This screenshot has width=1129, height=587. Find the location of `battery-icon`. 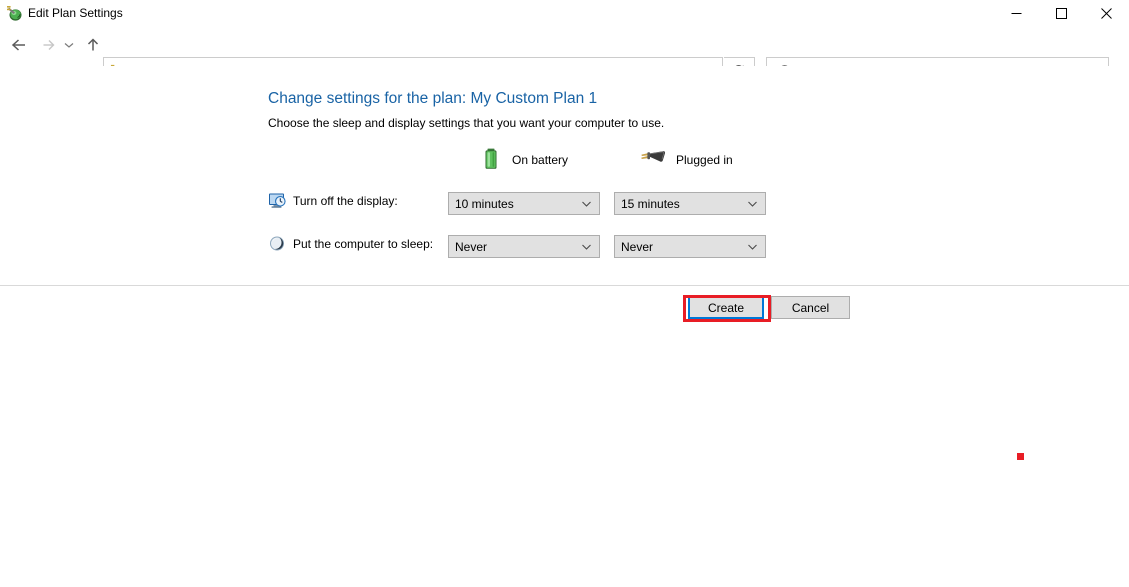

battery-icon is located at coordinates (491, 160).